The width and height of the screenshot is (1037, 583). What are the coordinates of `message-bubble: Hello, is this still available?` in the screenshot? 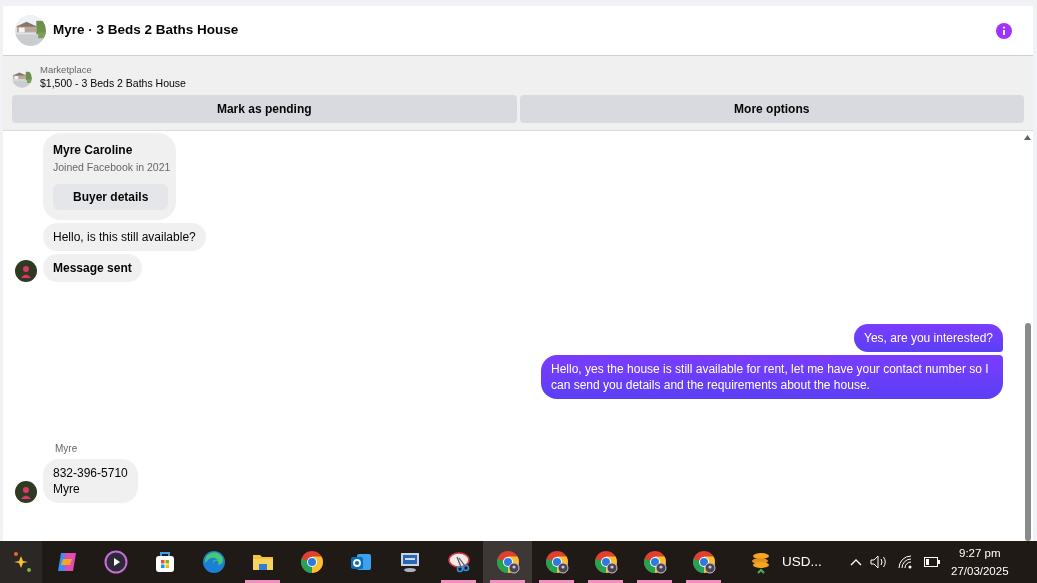 It's located at (124, 236).